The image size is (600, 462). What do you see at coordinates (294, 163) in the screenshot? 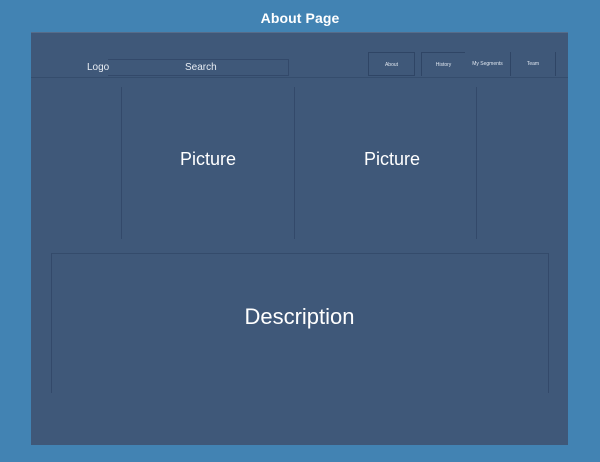
I see `picture-divider` at bounding box center [294, 163].